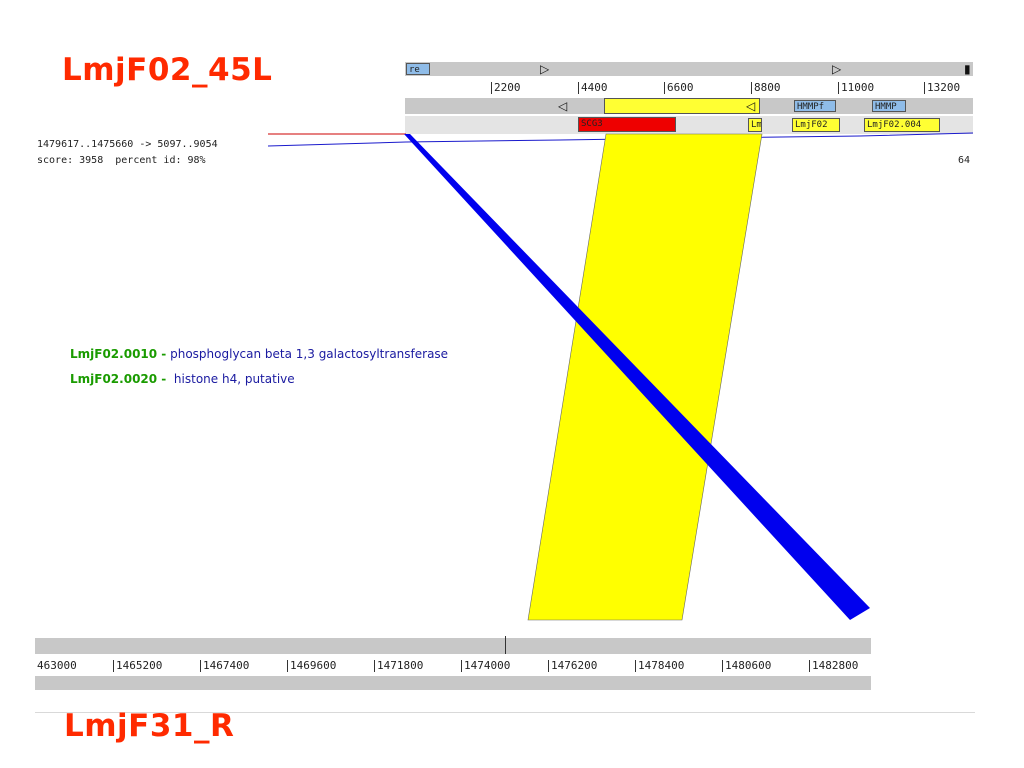  Describe the element at coordinates (311, 666) in the screenshot. I see `bottom-ruler-tick: 1469600` at that location.